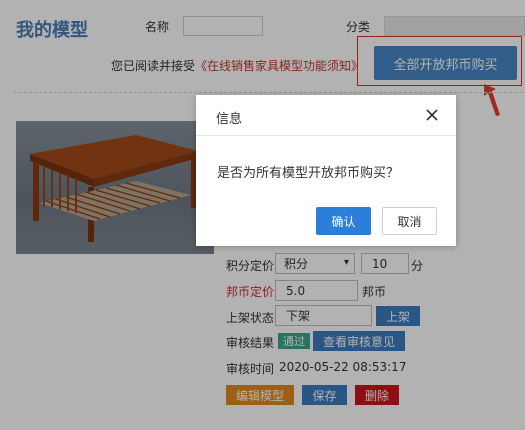 The image size is (525, 430). Describe the element at coordinates (326, 135) in the screenshot. I see `dialog-divider` at that location.